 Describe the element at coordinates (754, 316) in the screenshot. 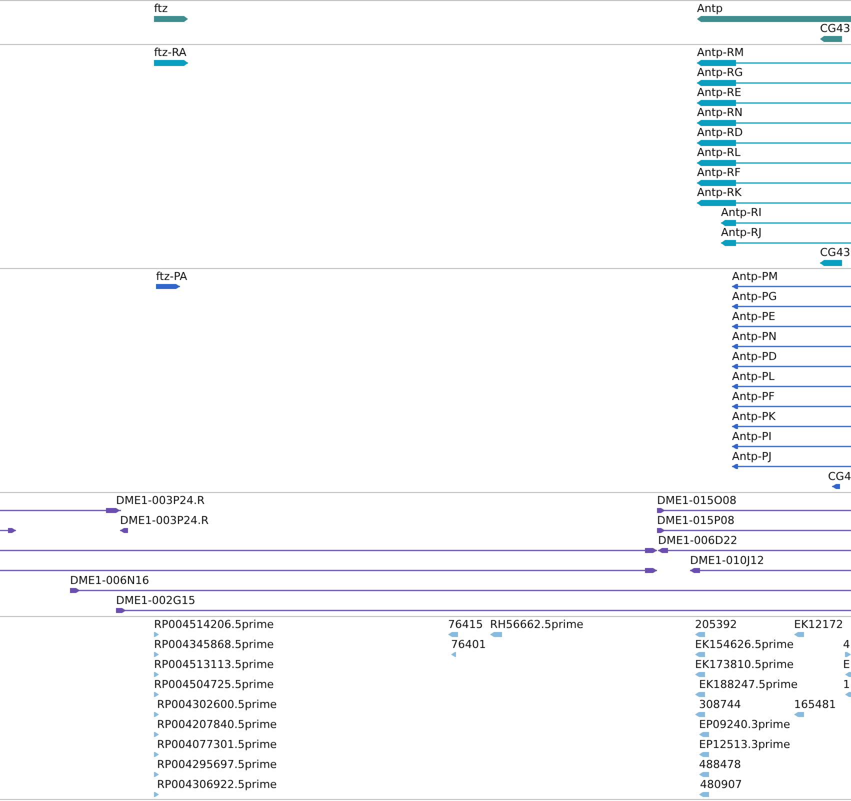

I see `feature-label: Antp-PE` at that location.